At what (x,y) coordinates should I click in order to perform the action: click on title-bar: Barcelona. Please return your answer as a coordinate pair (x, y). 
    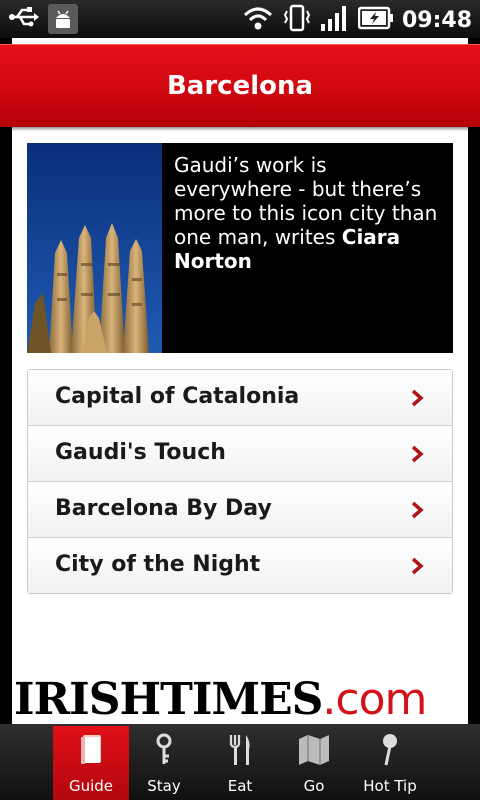
    Looking at the image, I should click on (240, 85).